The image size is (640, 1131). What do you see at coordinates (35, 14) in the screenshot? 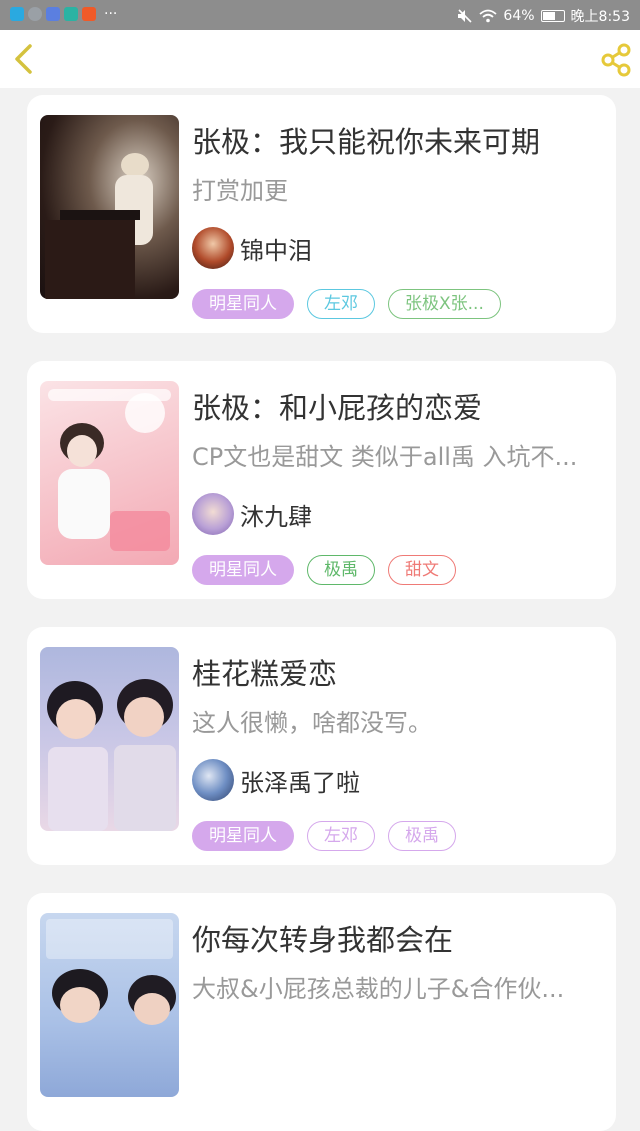
I see `qq-icon` at bounding box center [35, 14].